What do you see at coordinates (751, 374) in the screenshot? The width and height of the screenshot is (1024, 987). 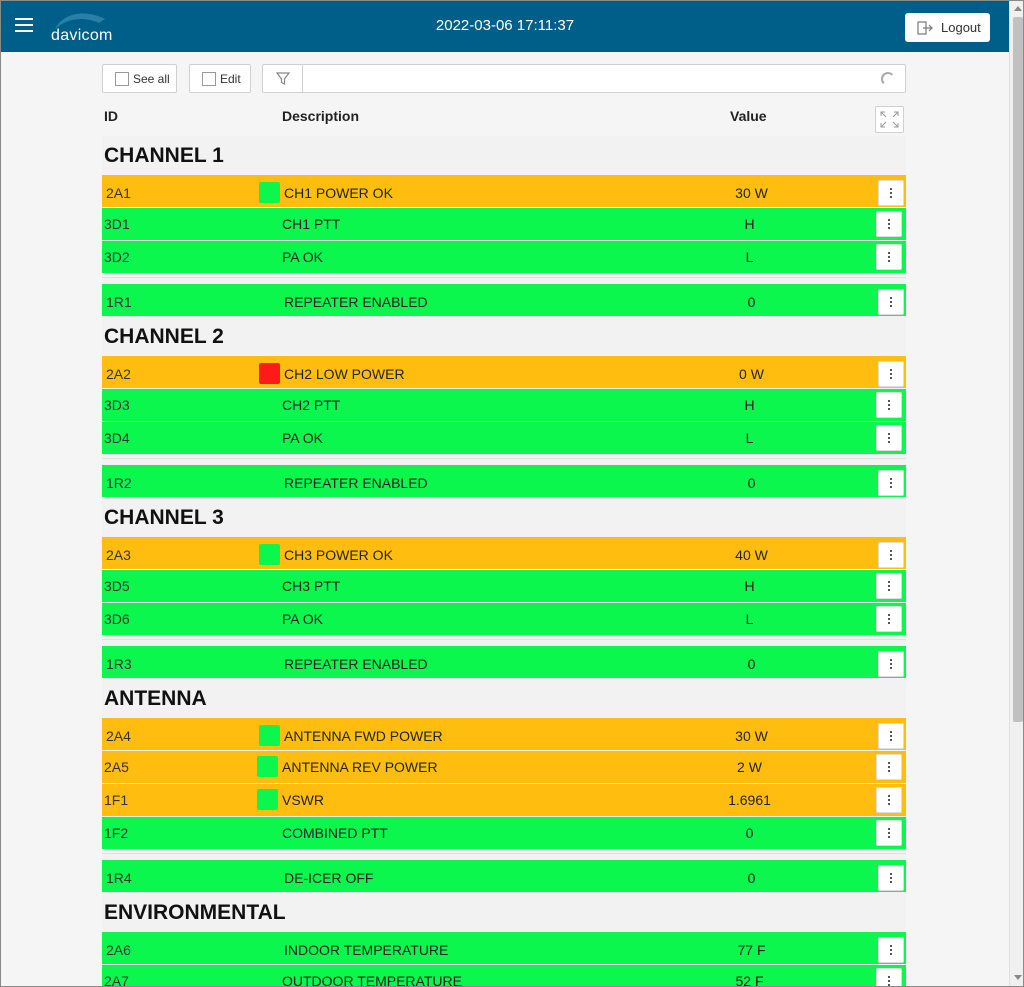 I see `row-value: 0 W` at bounding box center [751, 374].